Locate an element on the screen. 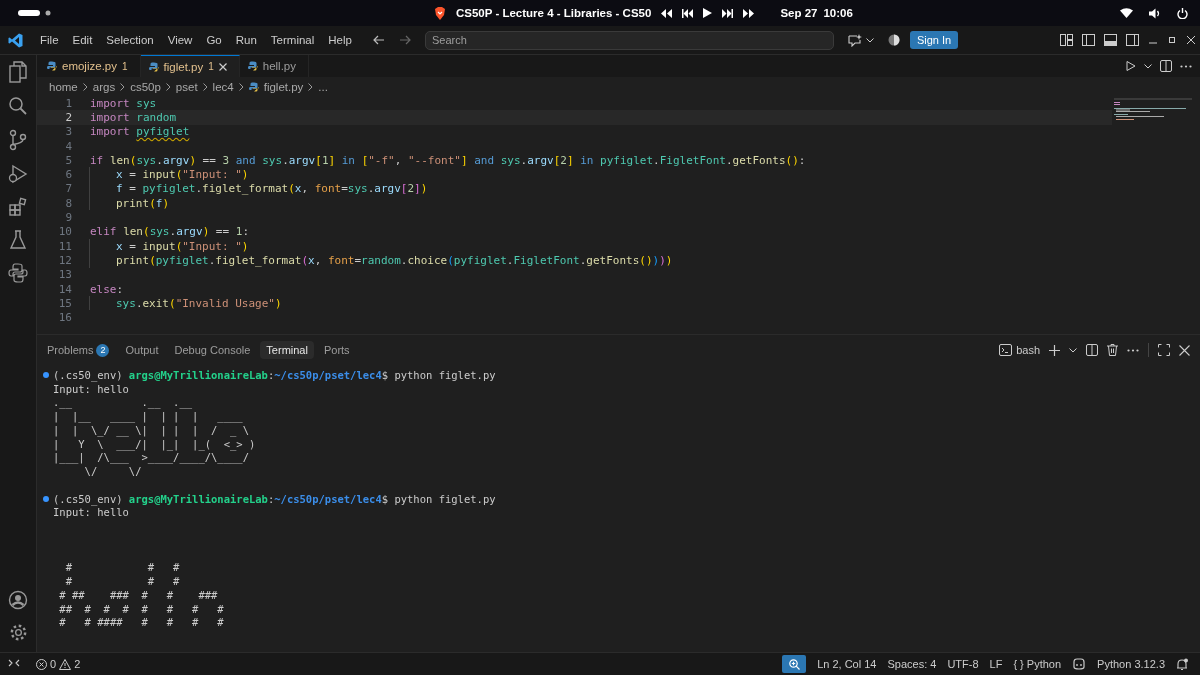  chat-sparkle-icon is located at coordinates (854, 40).